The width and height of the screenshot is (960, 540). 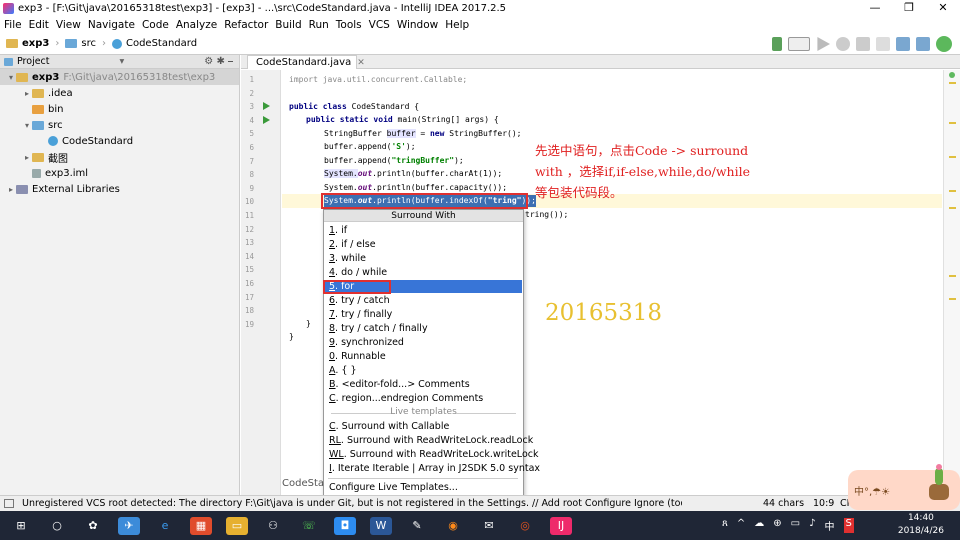 I want to click on menu-edit: Edit, so click(x=39, y=25).